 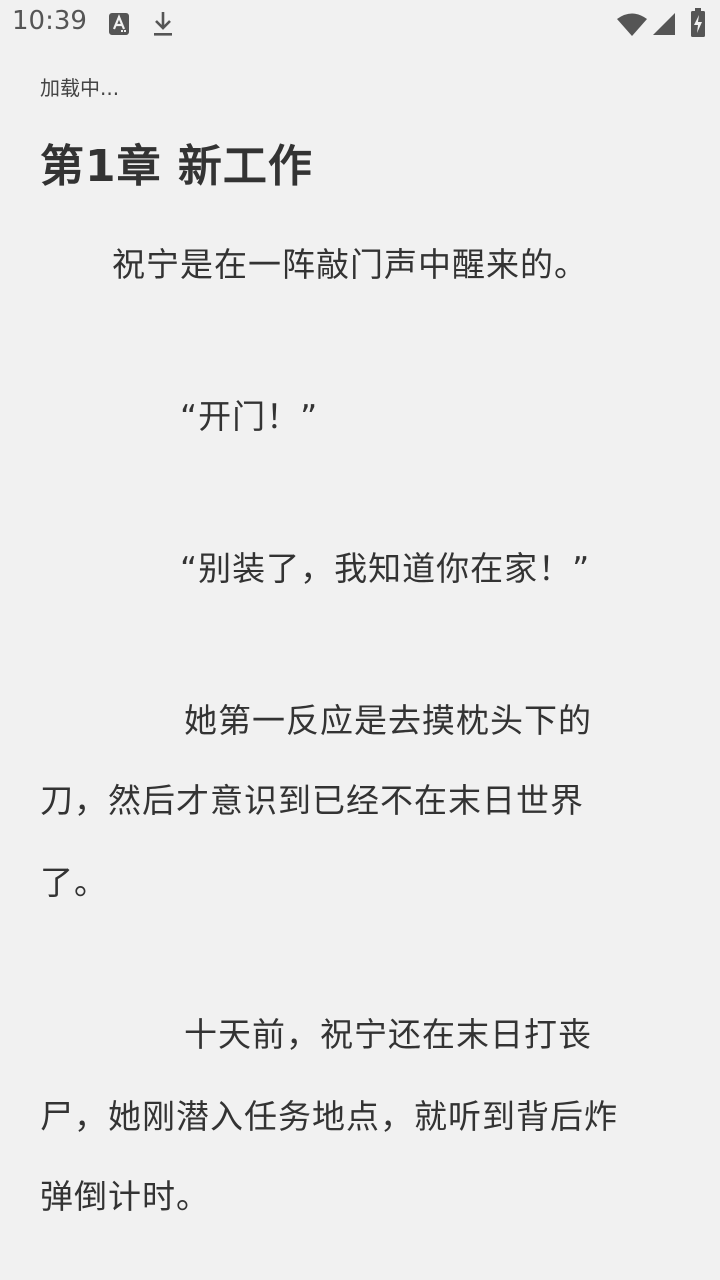 I want to click on battery-charging-icon, so click(x=698, y=25).